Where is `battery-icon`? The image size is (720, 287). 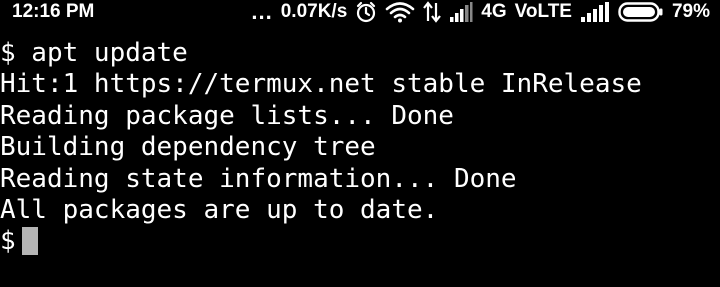
battery-icon is located at coordinates (641, 12).